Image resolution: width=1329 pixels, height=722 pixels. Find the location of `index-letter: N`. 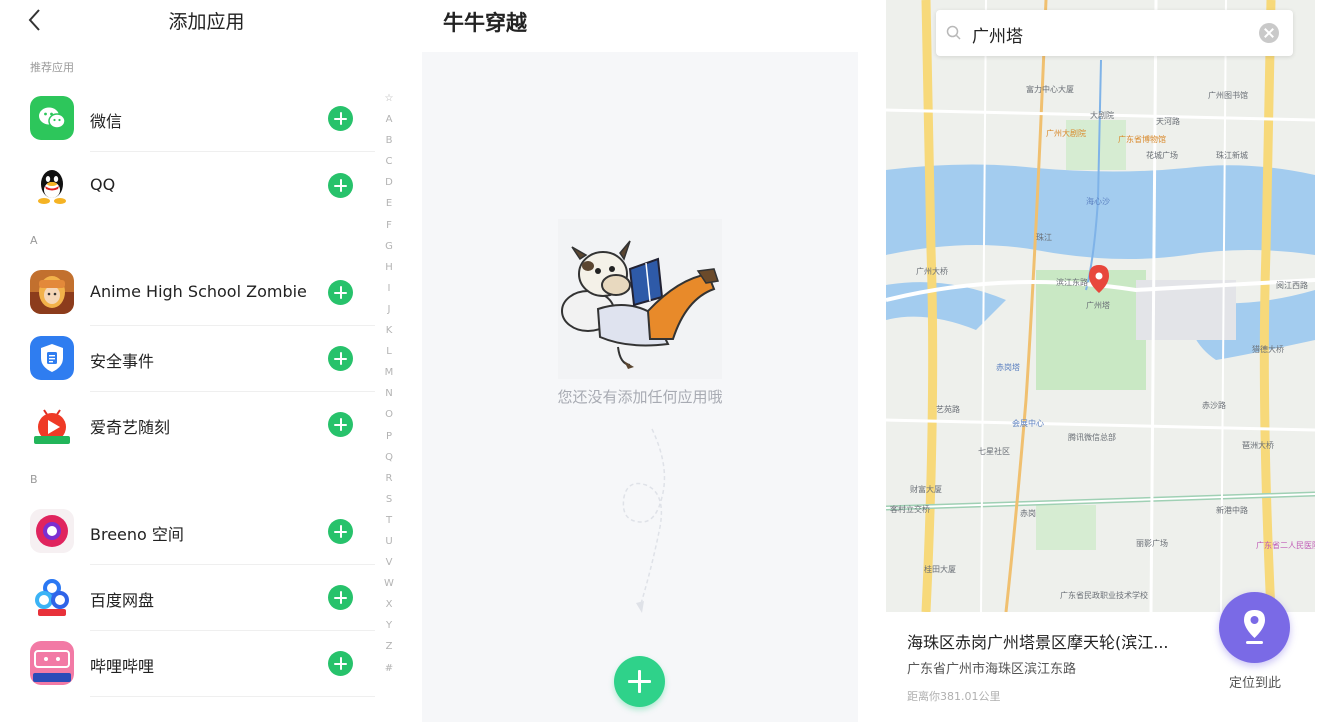

index-letter: N is located at coordinates (389, 393).